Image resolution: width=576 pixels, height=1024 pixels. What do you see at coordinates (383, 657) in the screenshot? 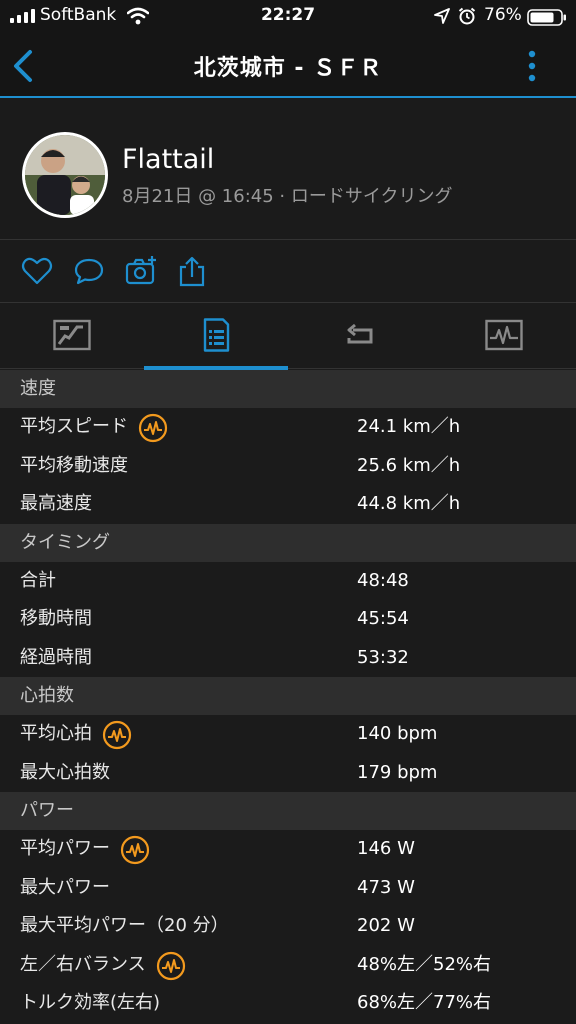
I see `stat-value: 53:32` at bounding box center [383, 657].